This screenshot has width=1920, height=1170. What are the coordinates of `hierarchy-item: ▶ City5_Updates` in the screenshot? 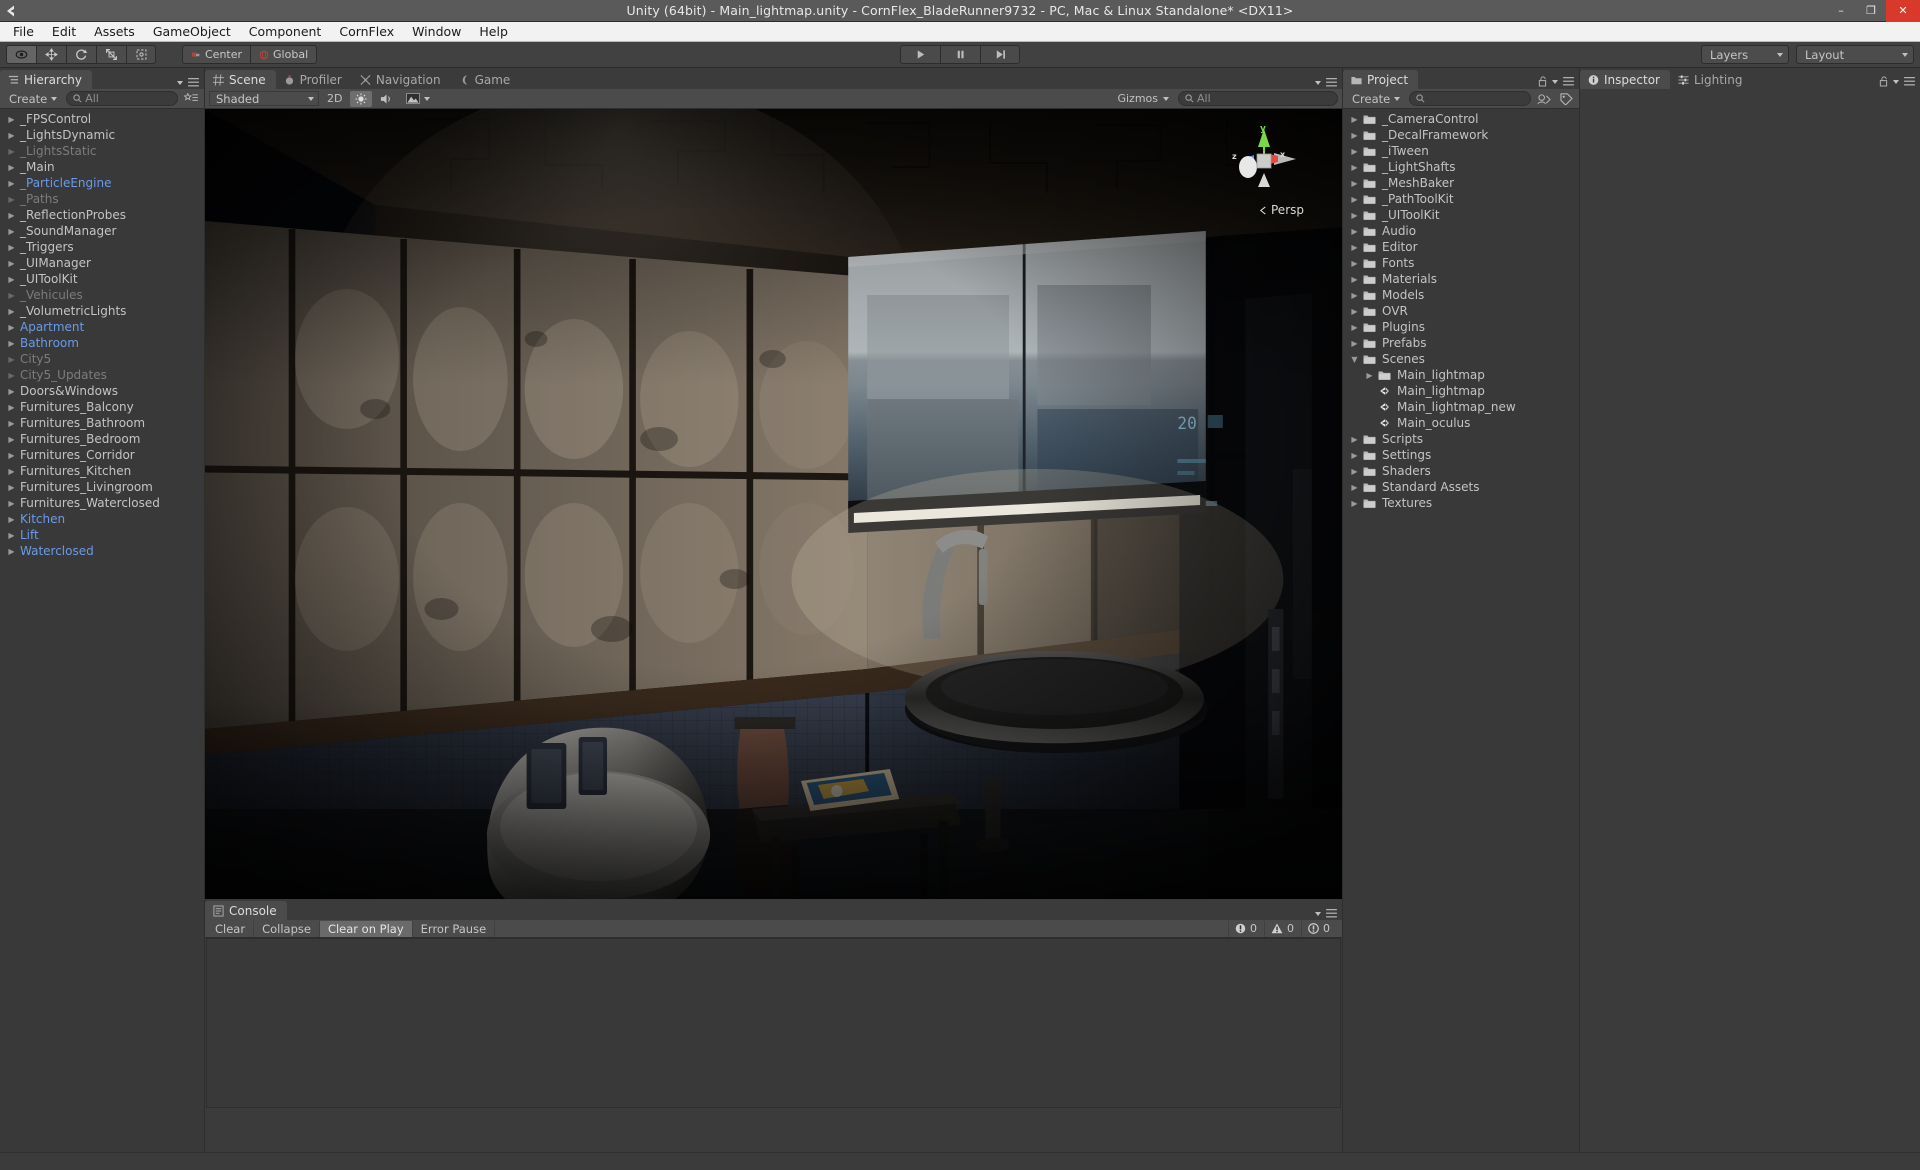 It's located at (102, 375).